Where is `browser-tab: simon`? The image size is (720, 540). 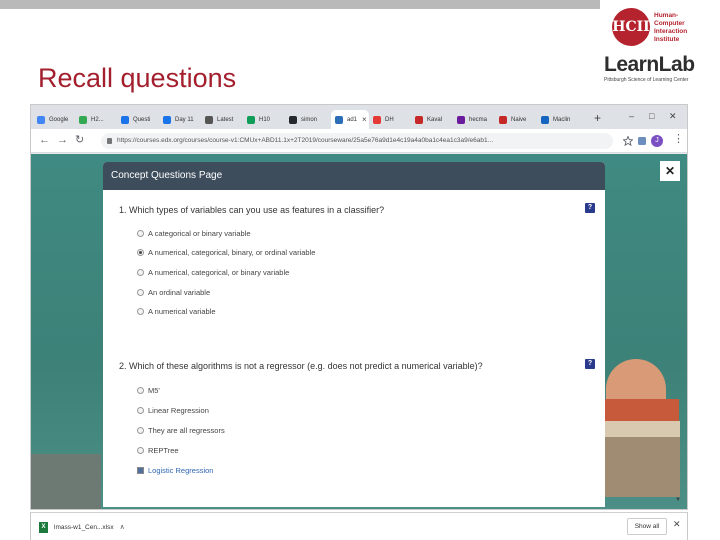 browser-tab: simon is located at coordinates (308, 119).